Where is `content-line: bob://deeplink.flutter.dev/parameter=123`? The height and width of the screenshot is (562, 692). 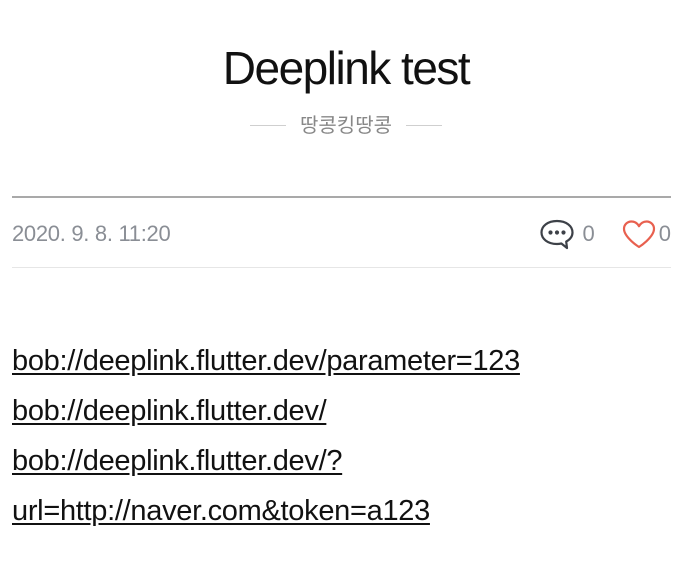 content-line: bob://deeplink.flutter.dev/parameter=123 is located at coordinates (342, 361).